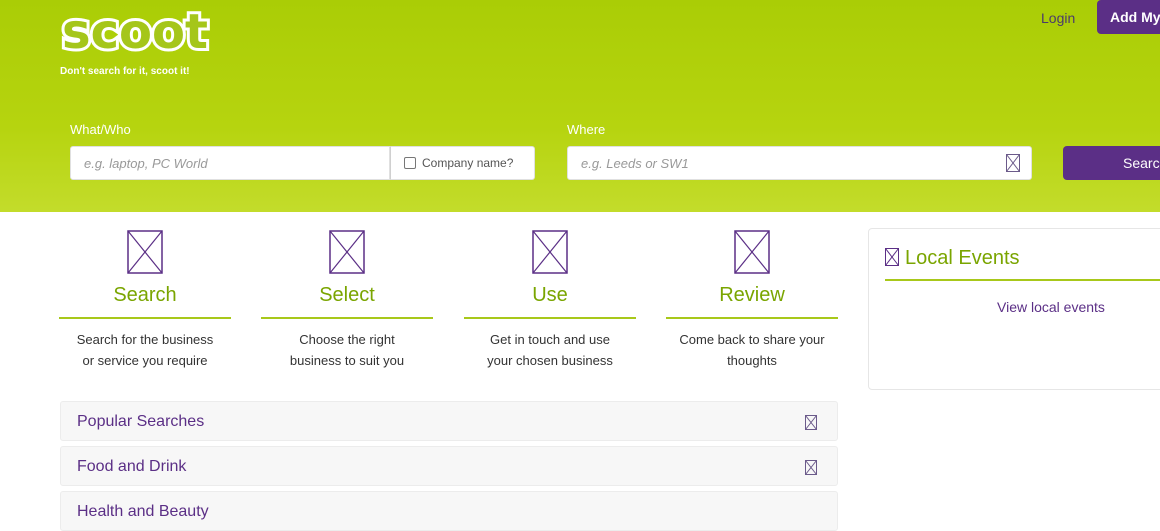 The height and width of the screenshot is (531, 1160). What do you see at coordinates (100, 129) in the screenshot?
I see `what-label: What/Who` at bounding box center [100, 129].